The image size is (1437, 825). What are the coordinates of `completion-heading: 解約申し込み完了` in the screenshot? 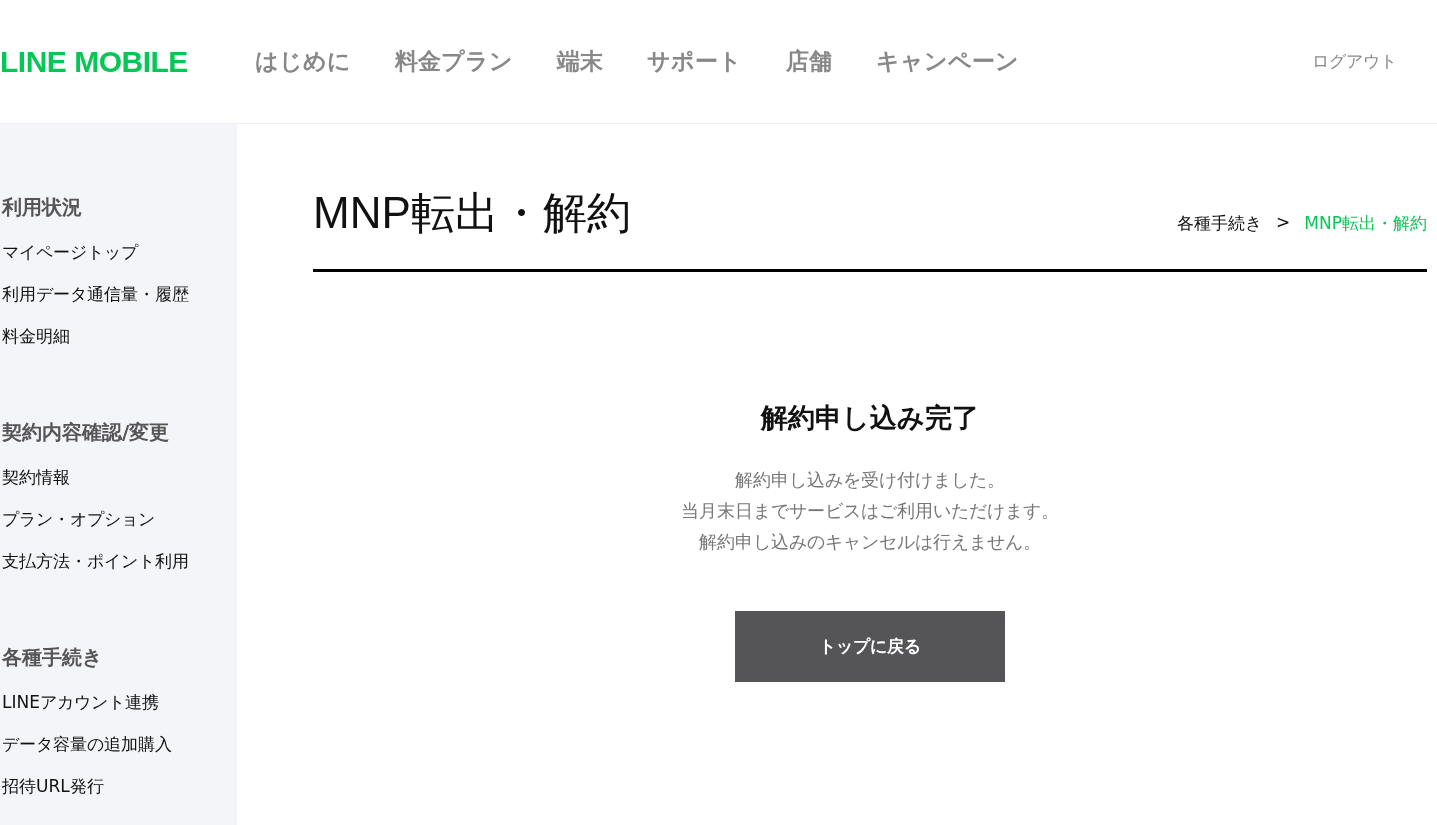 It's located at (870, 418).